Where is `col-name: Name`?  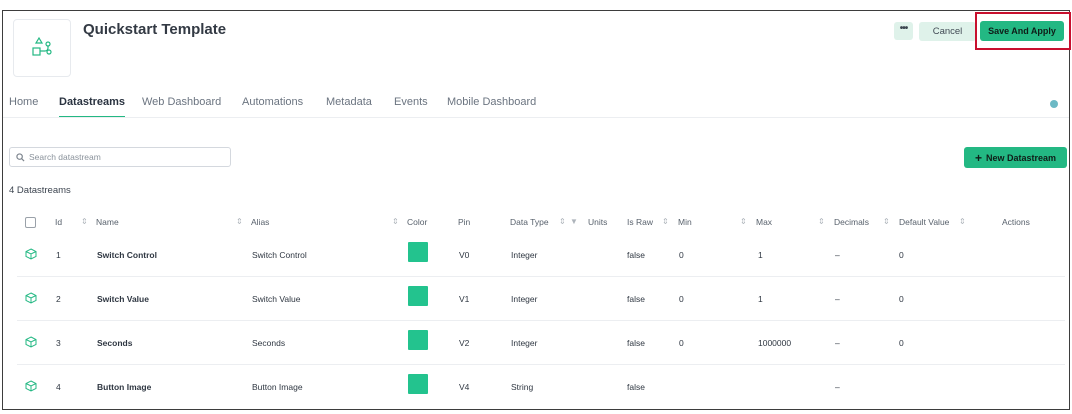 col-name: Name is located at coordinates (107, 222).